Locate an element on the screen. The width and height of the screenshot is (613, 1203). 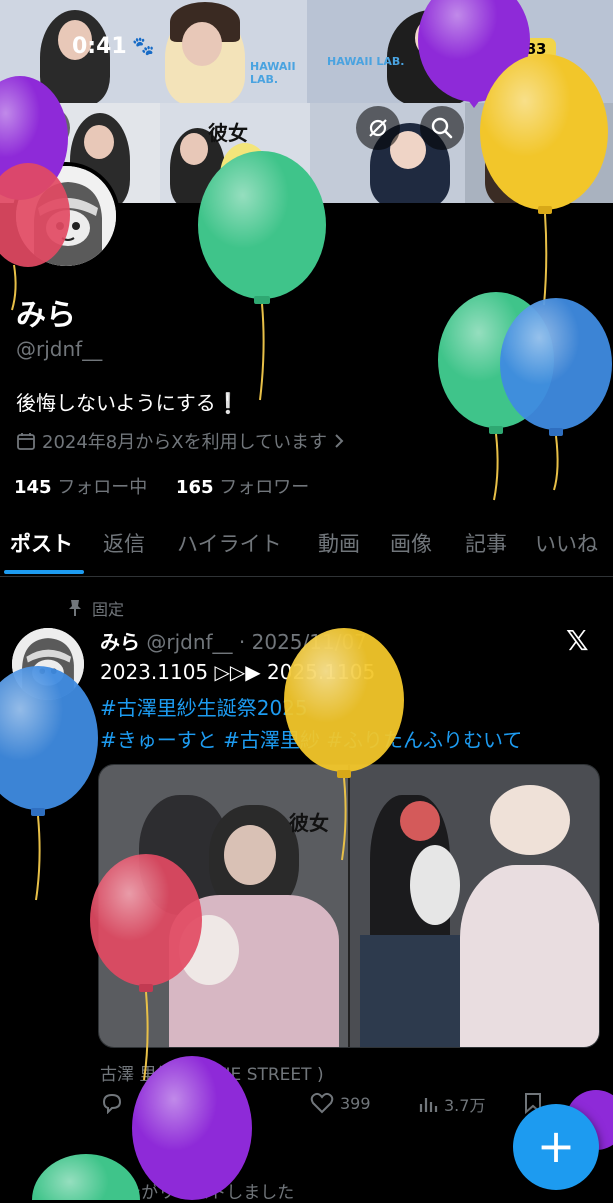
views-button: 3.7万 is located at coordinates (451, 1104).